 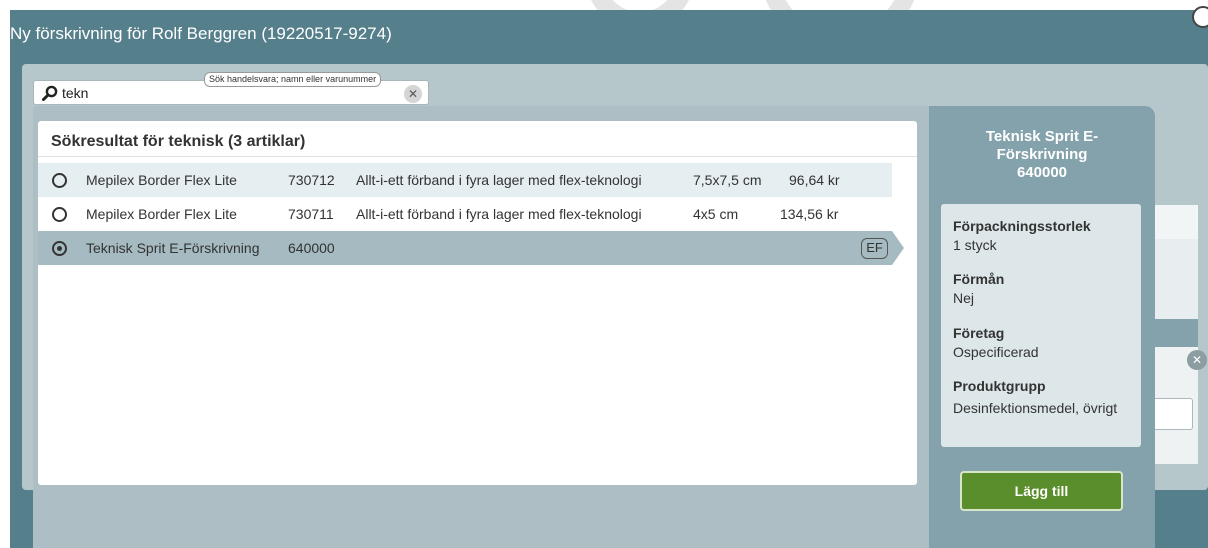 I want to click on row-size: 4x5 cm, so click(x=716, y=214).